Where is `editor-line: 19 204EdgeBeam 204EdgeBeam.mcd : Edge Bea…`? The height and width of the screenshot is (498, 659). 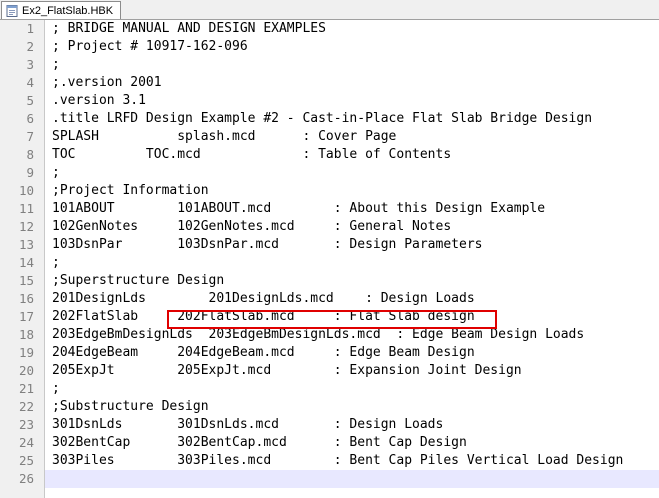 editor-line: 19 204EdgeBeam 204EdgeBeam.mcd : Edge Bea… is located at coordinates (329, 353).